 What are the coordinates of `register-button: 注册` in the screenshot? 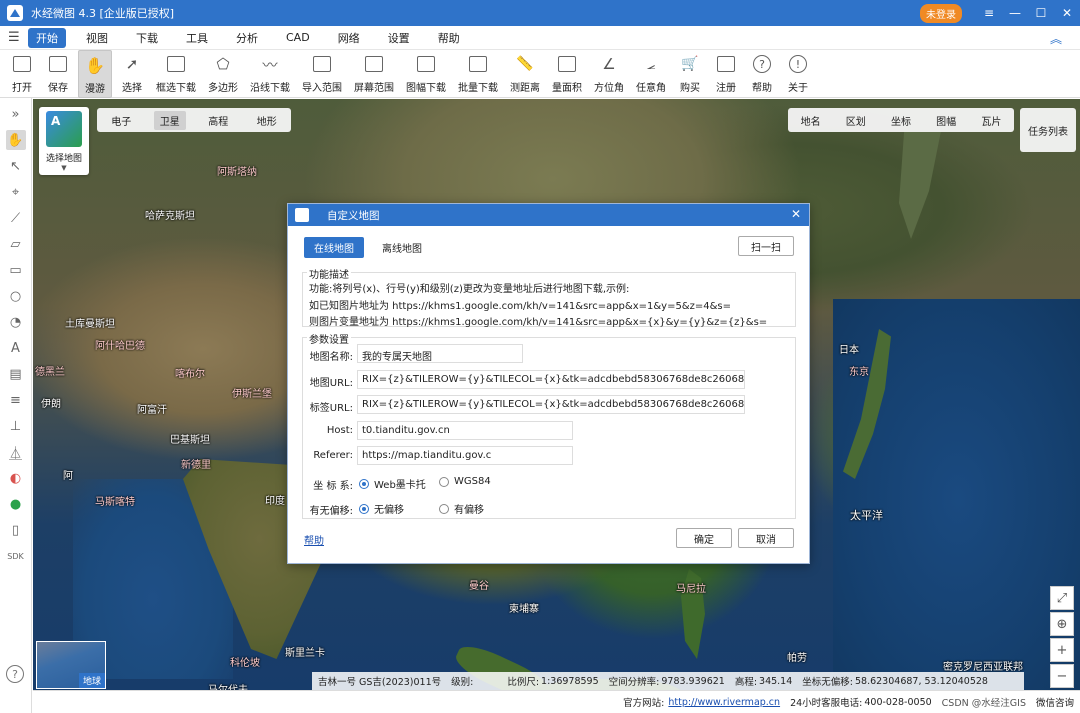 It's located at (726, 73).